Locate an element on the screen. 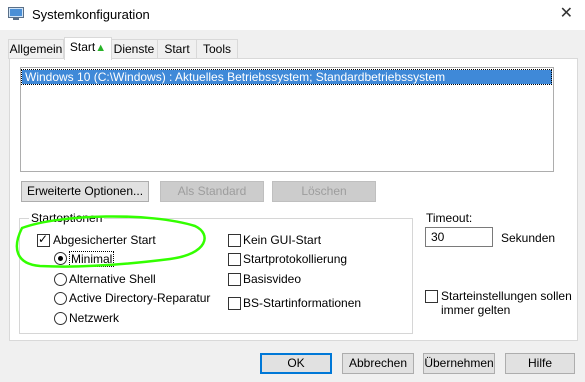  safe-boot-checkbox: ✓ is located at coordinates (43, 239).